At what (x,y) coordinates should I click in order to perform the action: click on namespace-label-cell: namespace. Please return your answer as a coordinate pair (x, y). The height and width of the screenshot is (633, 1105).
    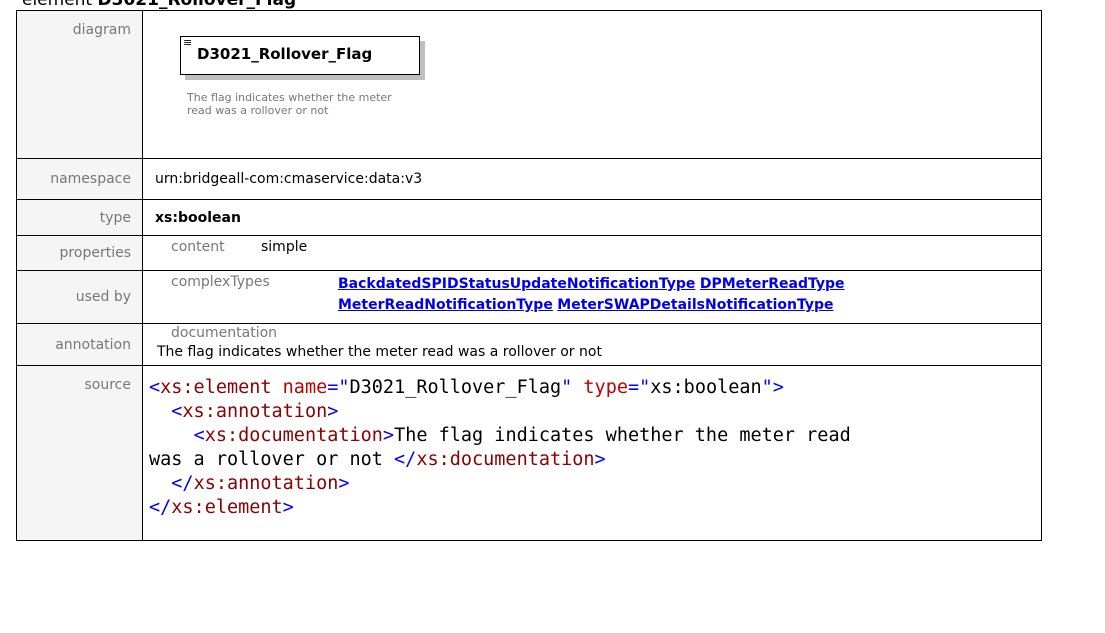
    Looking at the image, I should click on (79, 179).